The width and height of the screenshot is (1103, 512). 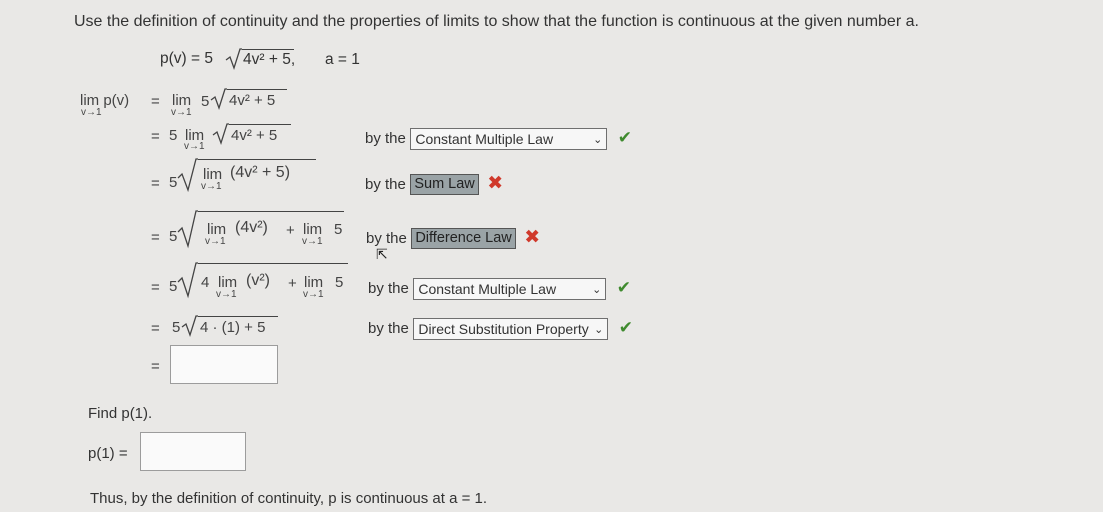 I want to click on law-dropdown-value: Direct Substitution Property, so click(x=503, y=329).